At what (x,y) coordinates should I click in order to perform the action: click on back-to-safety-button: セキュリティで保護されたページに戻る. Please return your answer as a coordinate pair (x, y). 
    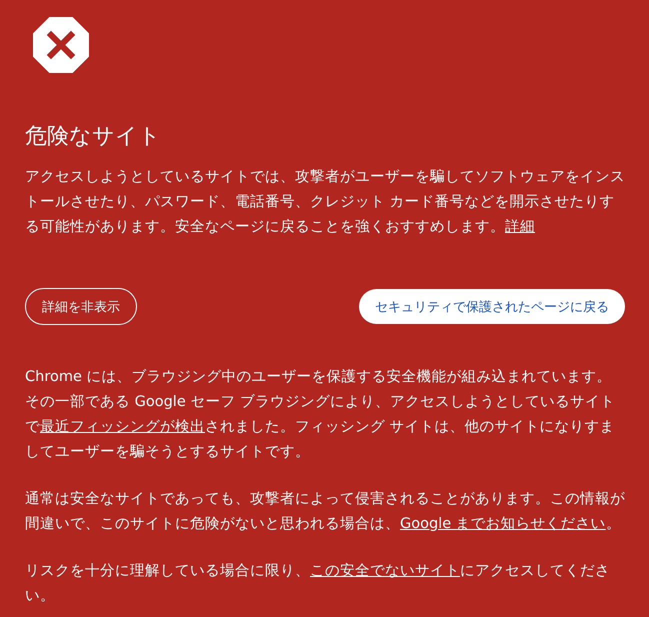
    Looking at the image, I should click on (492, 306).